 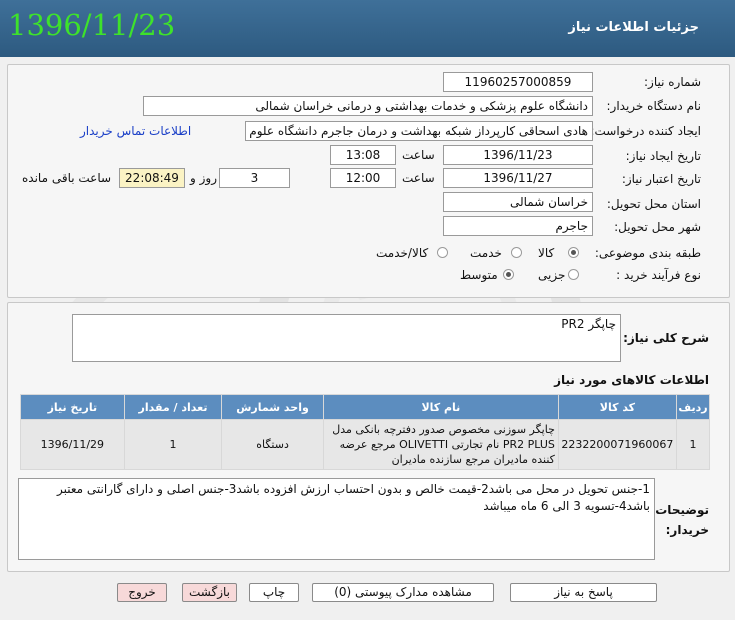 What do you see at coordinates (663, 156) in the screenshot?
I see `created-date-label: تاریخ ایجاد نیاز:` at bounding box center [663, 156].